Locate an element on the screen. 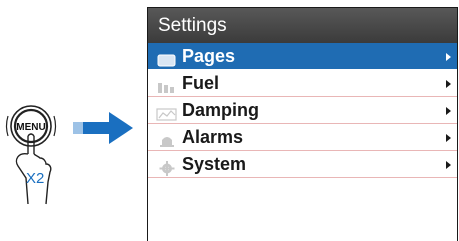  menu-item-damping: Damping is located at coordinates (302, 110).